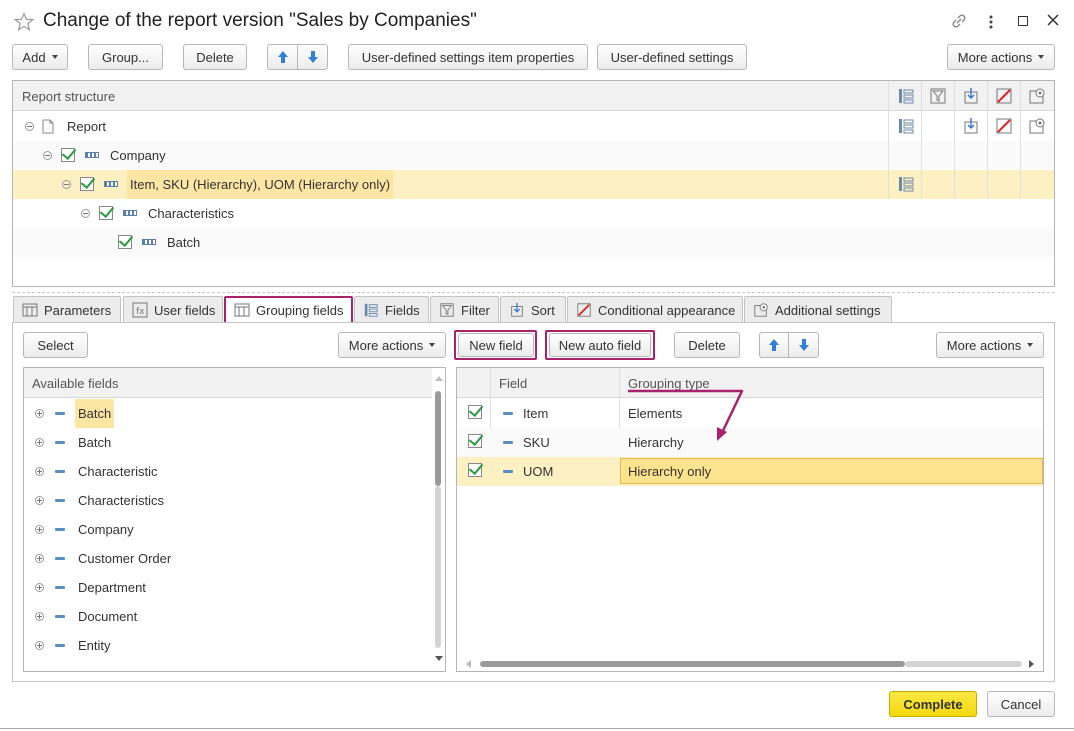 The height and width of the screenshot is (731, 1074). I want to click on tab-label: User fields, so click(185, 310).